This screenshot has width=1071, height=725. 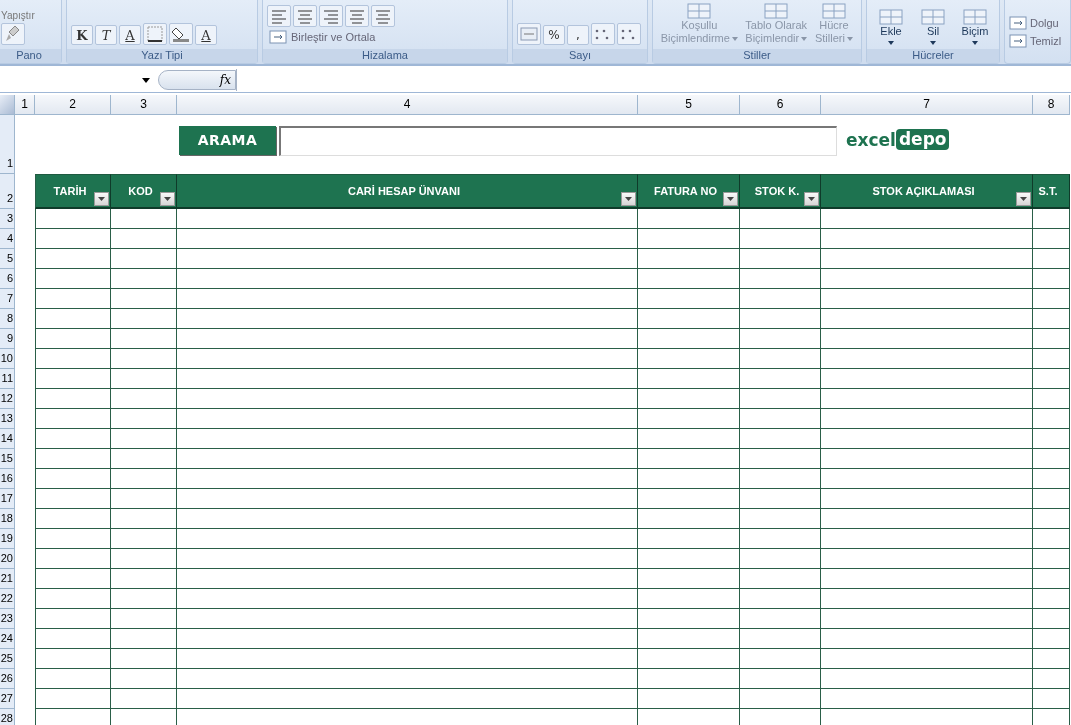 What do you see at coordinates (7, 499) in the screenshot?
I see `row-header: 17` at bounding box center [7, 499].